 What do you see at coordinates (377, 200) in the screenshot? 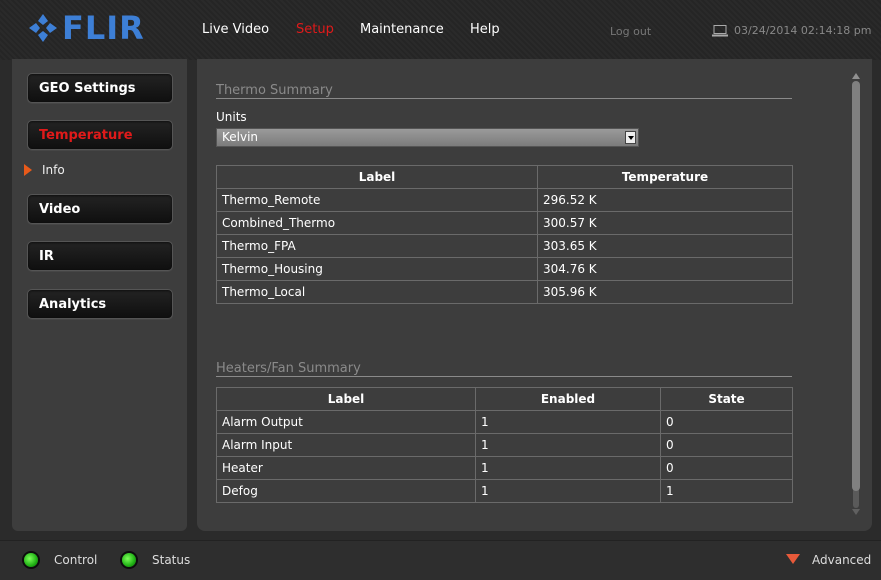
I see `table-cell: Thermo_Remote` at bounding box center [377, 200].